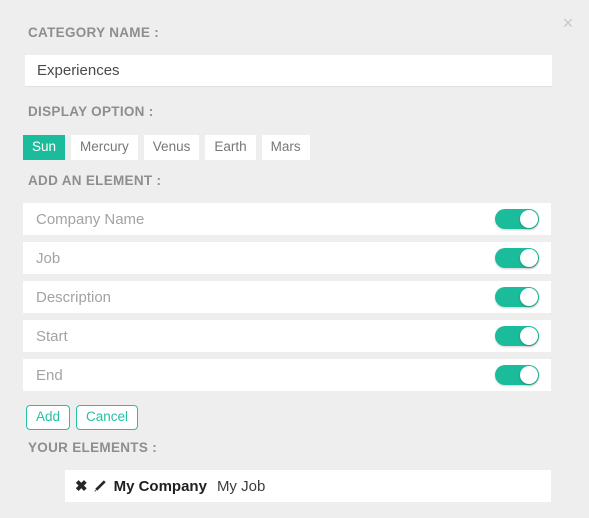 The image size is (589, 518). I want to click on element-row: End, so click(287, 375).